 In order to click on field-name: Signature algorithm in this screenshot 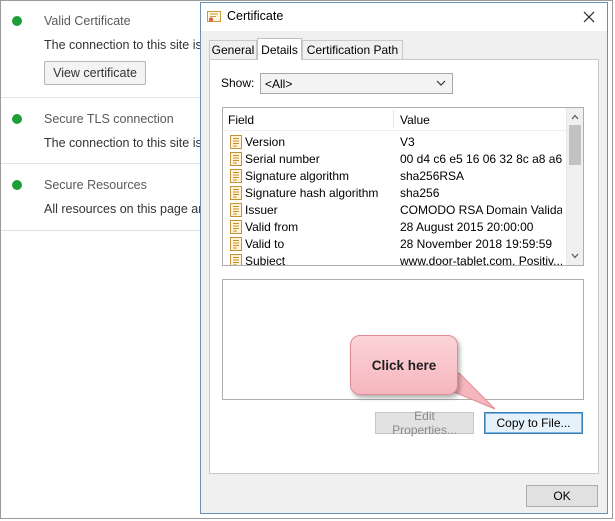, I will do `click(297, 176)`.